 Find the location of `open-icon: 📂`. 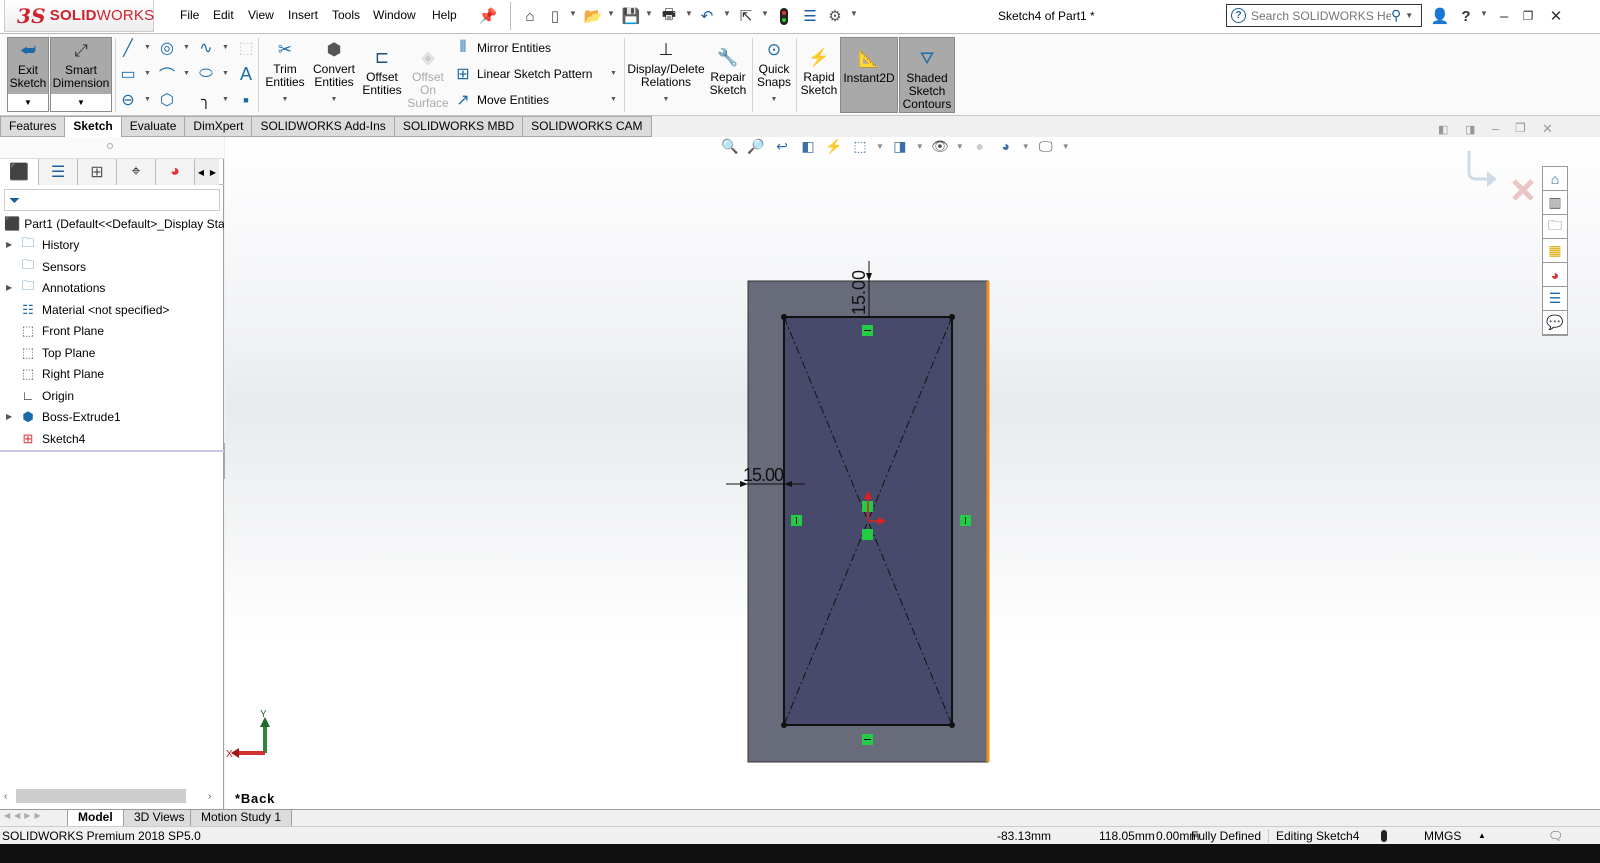

open-icon: 📂 is located at coordinates (593, 16).